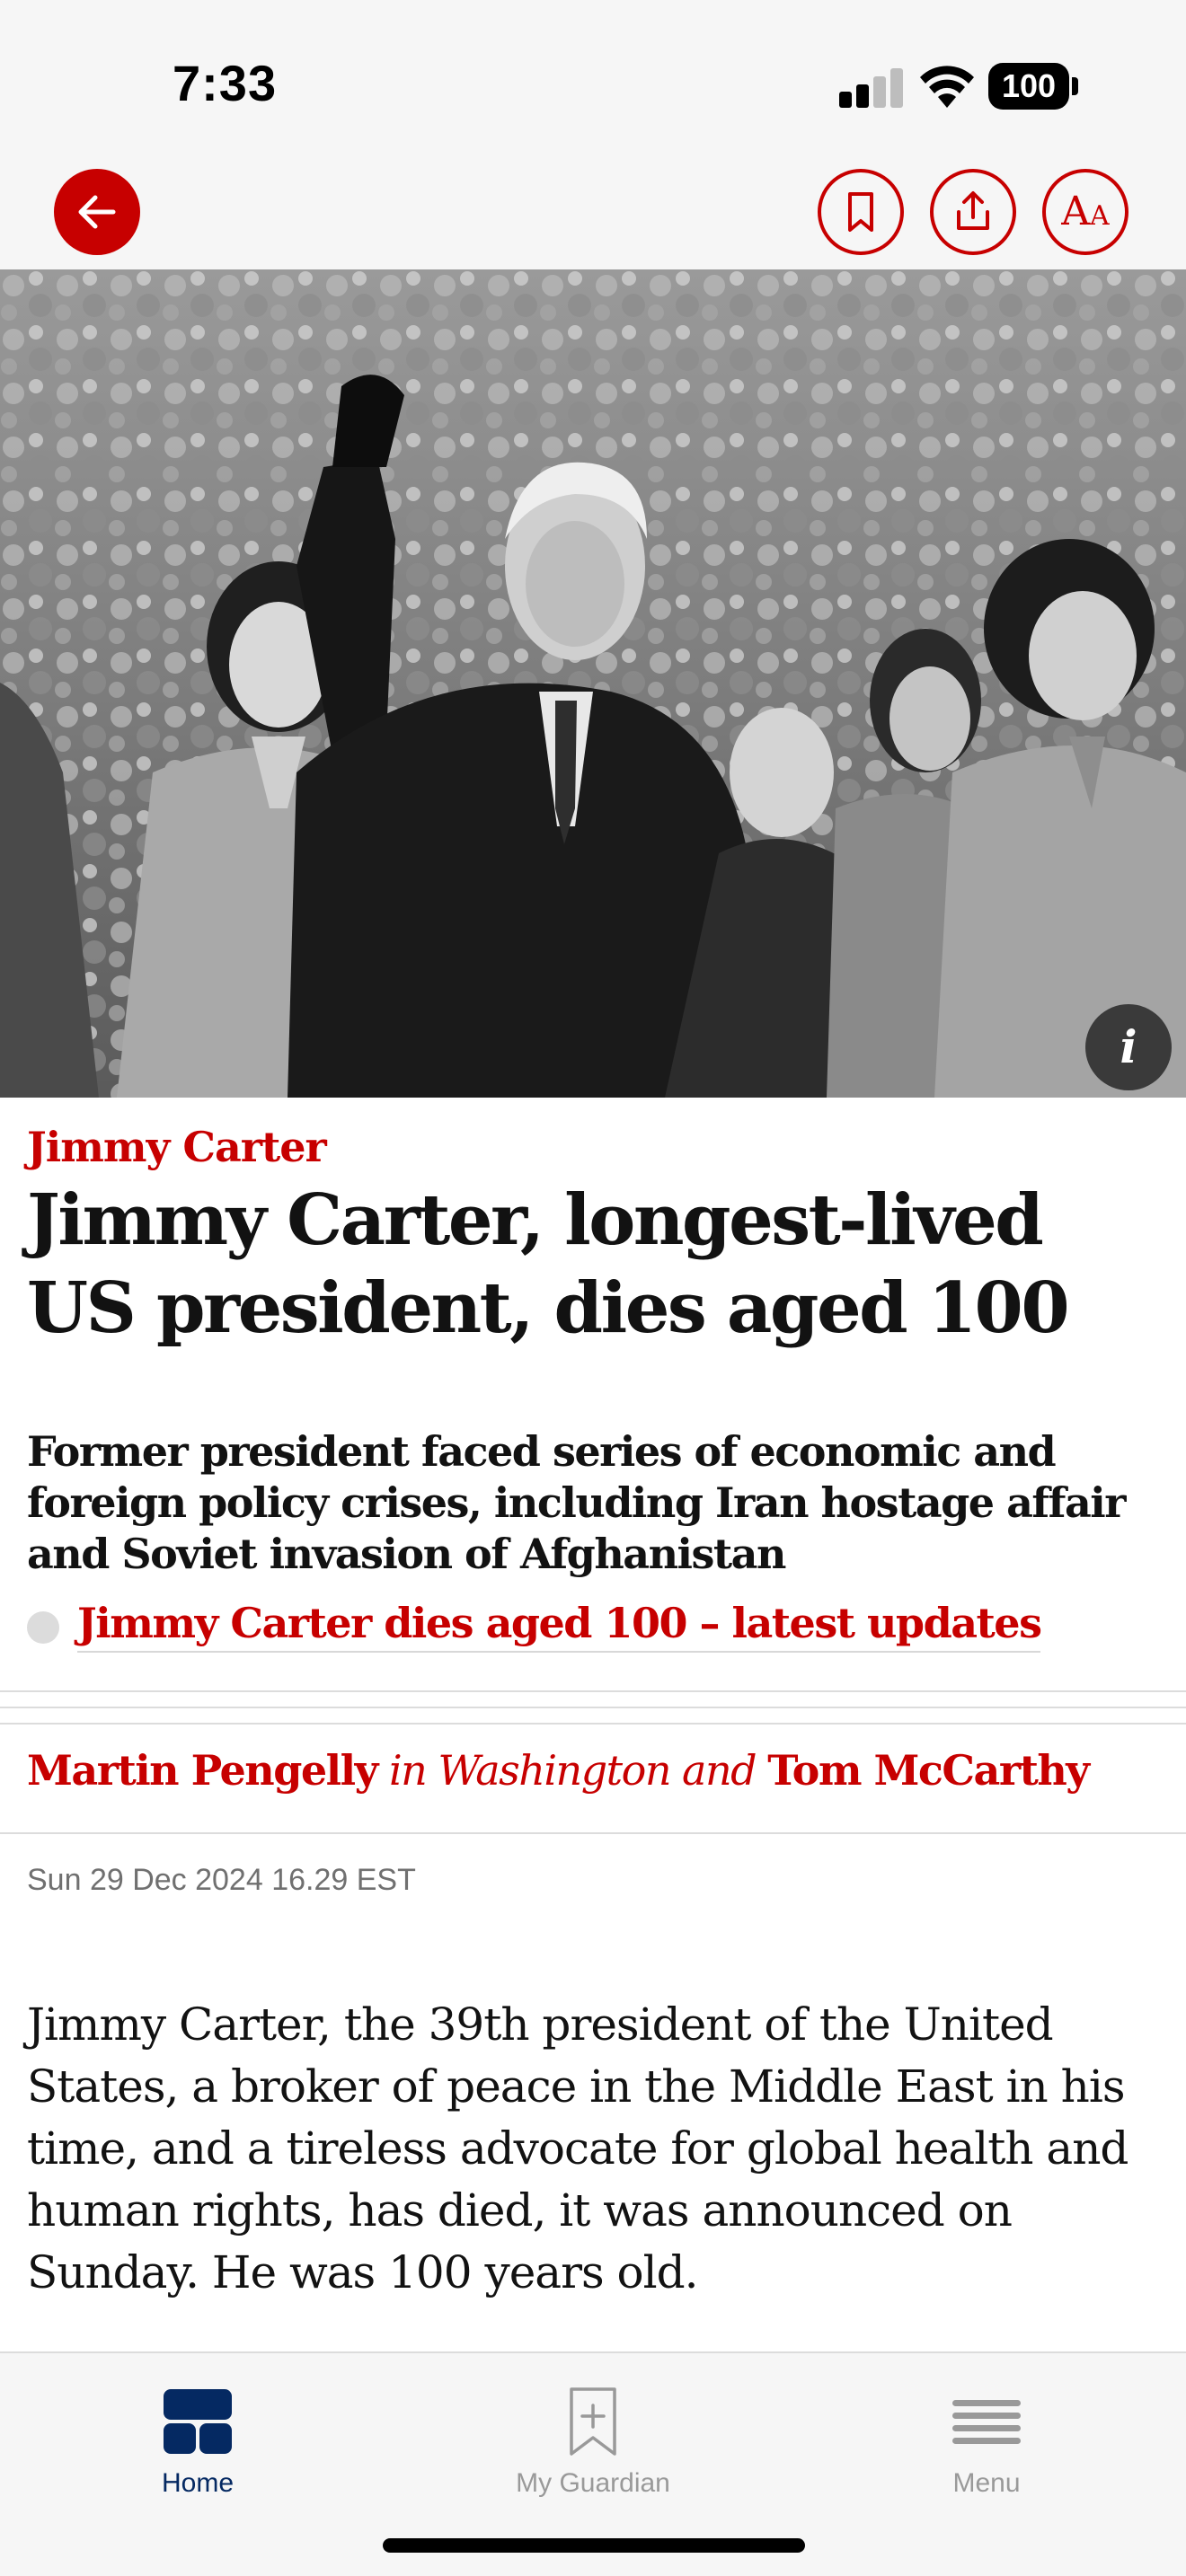 This screenshot has width=1186, height=2576. What do you see at coordinates (43, 1627) in the screenshot?
I see `live-indicator-dot-icon` at bounding box center [43, 1627].